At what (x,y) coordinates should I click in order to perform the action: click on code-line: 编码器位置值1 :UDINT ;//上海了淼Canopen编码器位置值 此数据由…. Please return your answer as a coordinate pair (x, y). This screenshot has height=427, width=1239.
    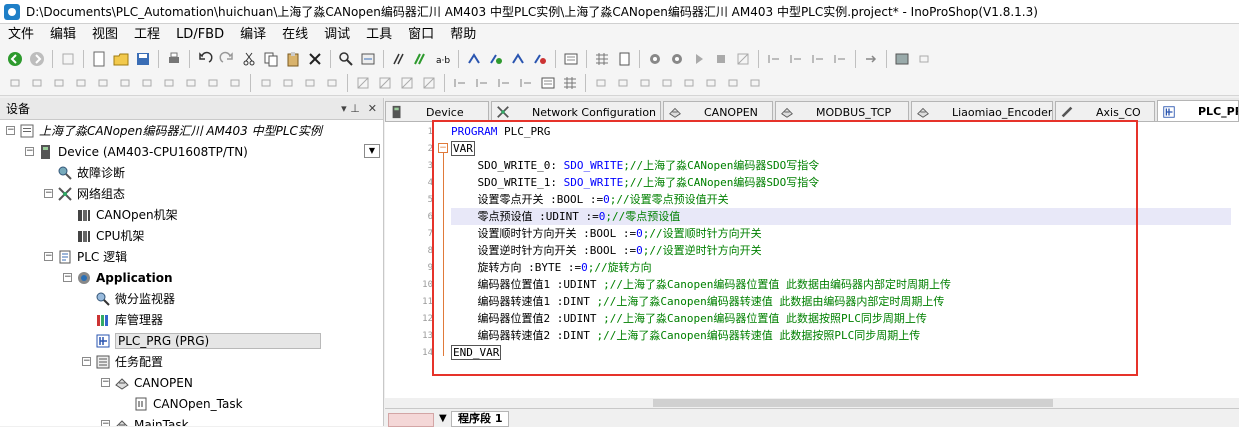
    Looking at the image, I should click on (700, 284).